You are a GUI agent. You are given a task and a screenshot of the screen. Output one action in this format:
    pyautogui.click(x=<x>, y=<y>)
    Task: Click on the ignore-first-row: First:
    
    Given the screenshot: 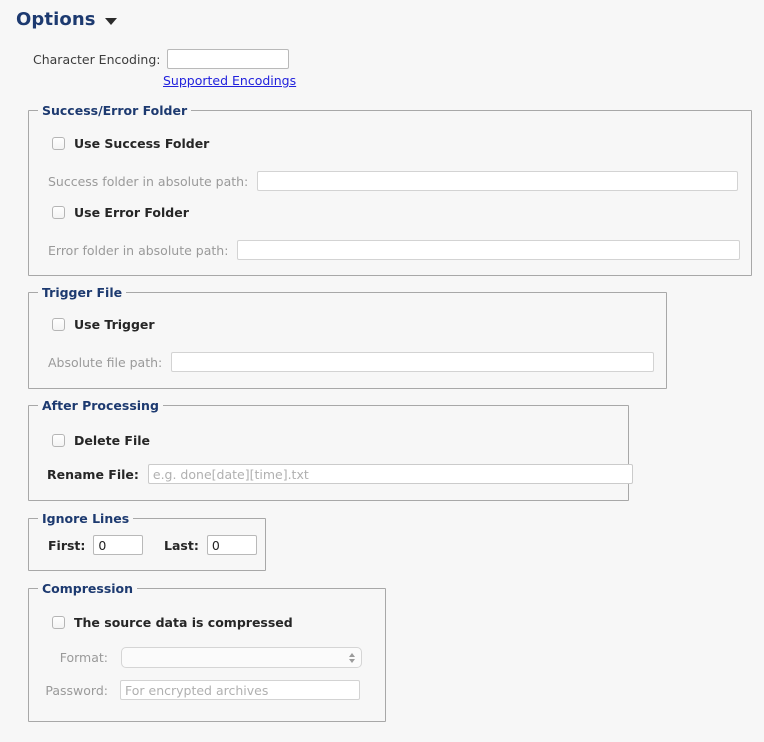 What is the action you would take?
    pyautogui.click(x=96, y=545)
    